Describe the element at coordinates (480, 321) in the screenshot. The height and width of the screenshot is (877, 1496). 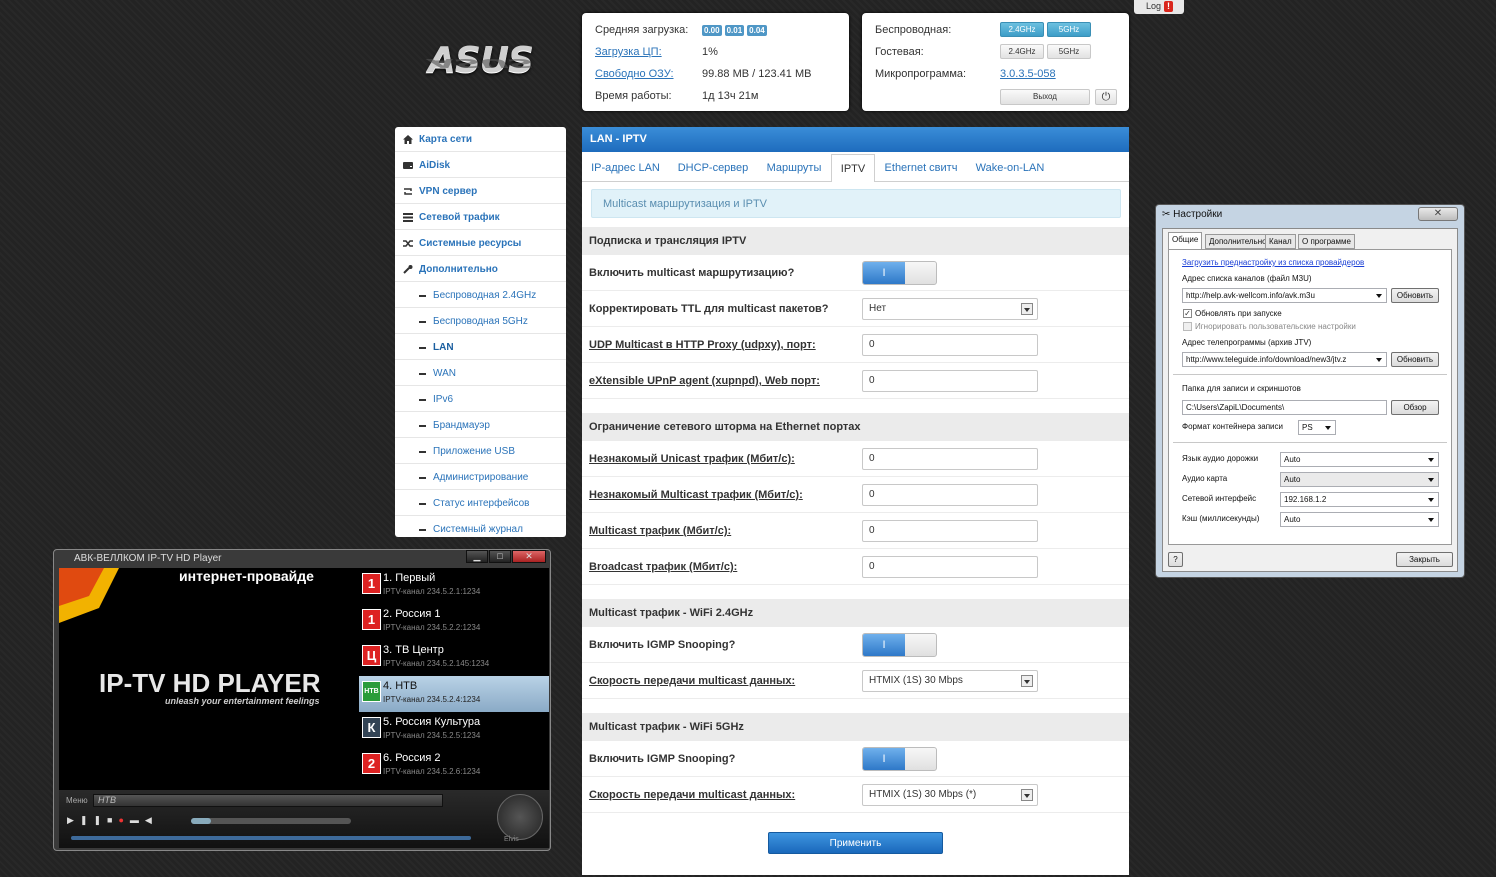
I see `sidebar-item-wireless-5: Беспроводная 5GHz` at that location.